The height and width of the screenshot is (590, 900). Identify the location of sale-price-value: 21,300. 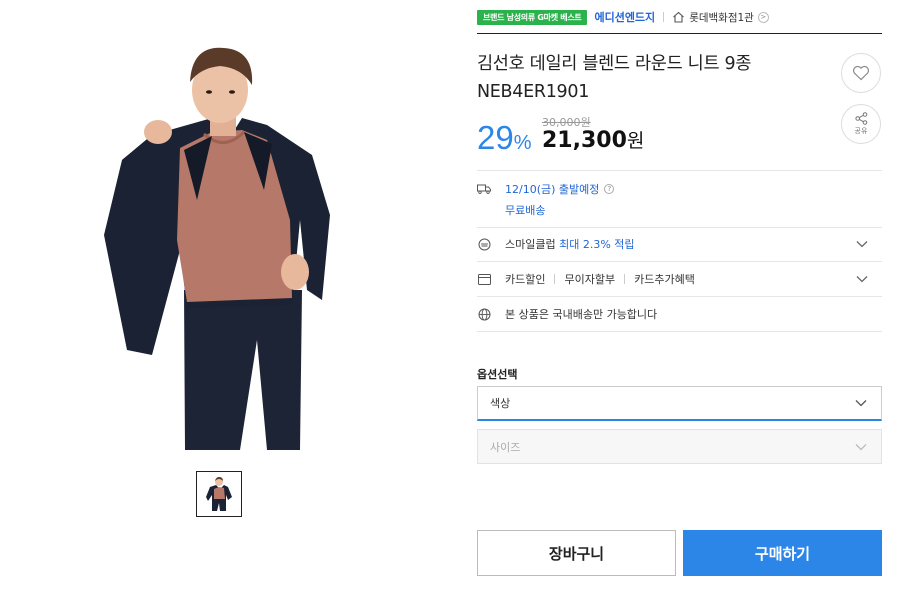
(584, 140).